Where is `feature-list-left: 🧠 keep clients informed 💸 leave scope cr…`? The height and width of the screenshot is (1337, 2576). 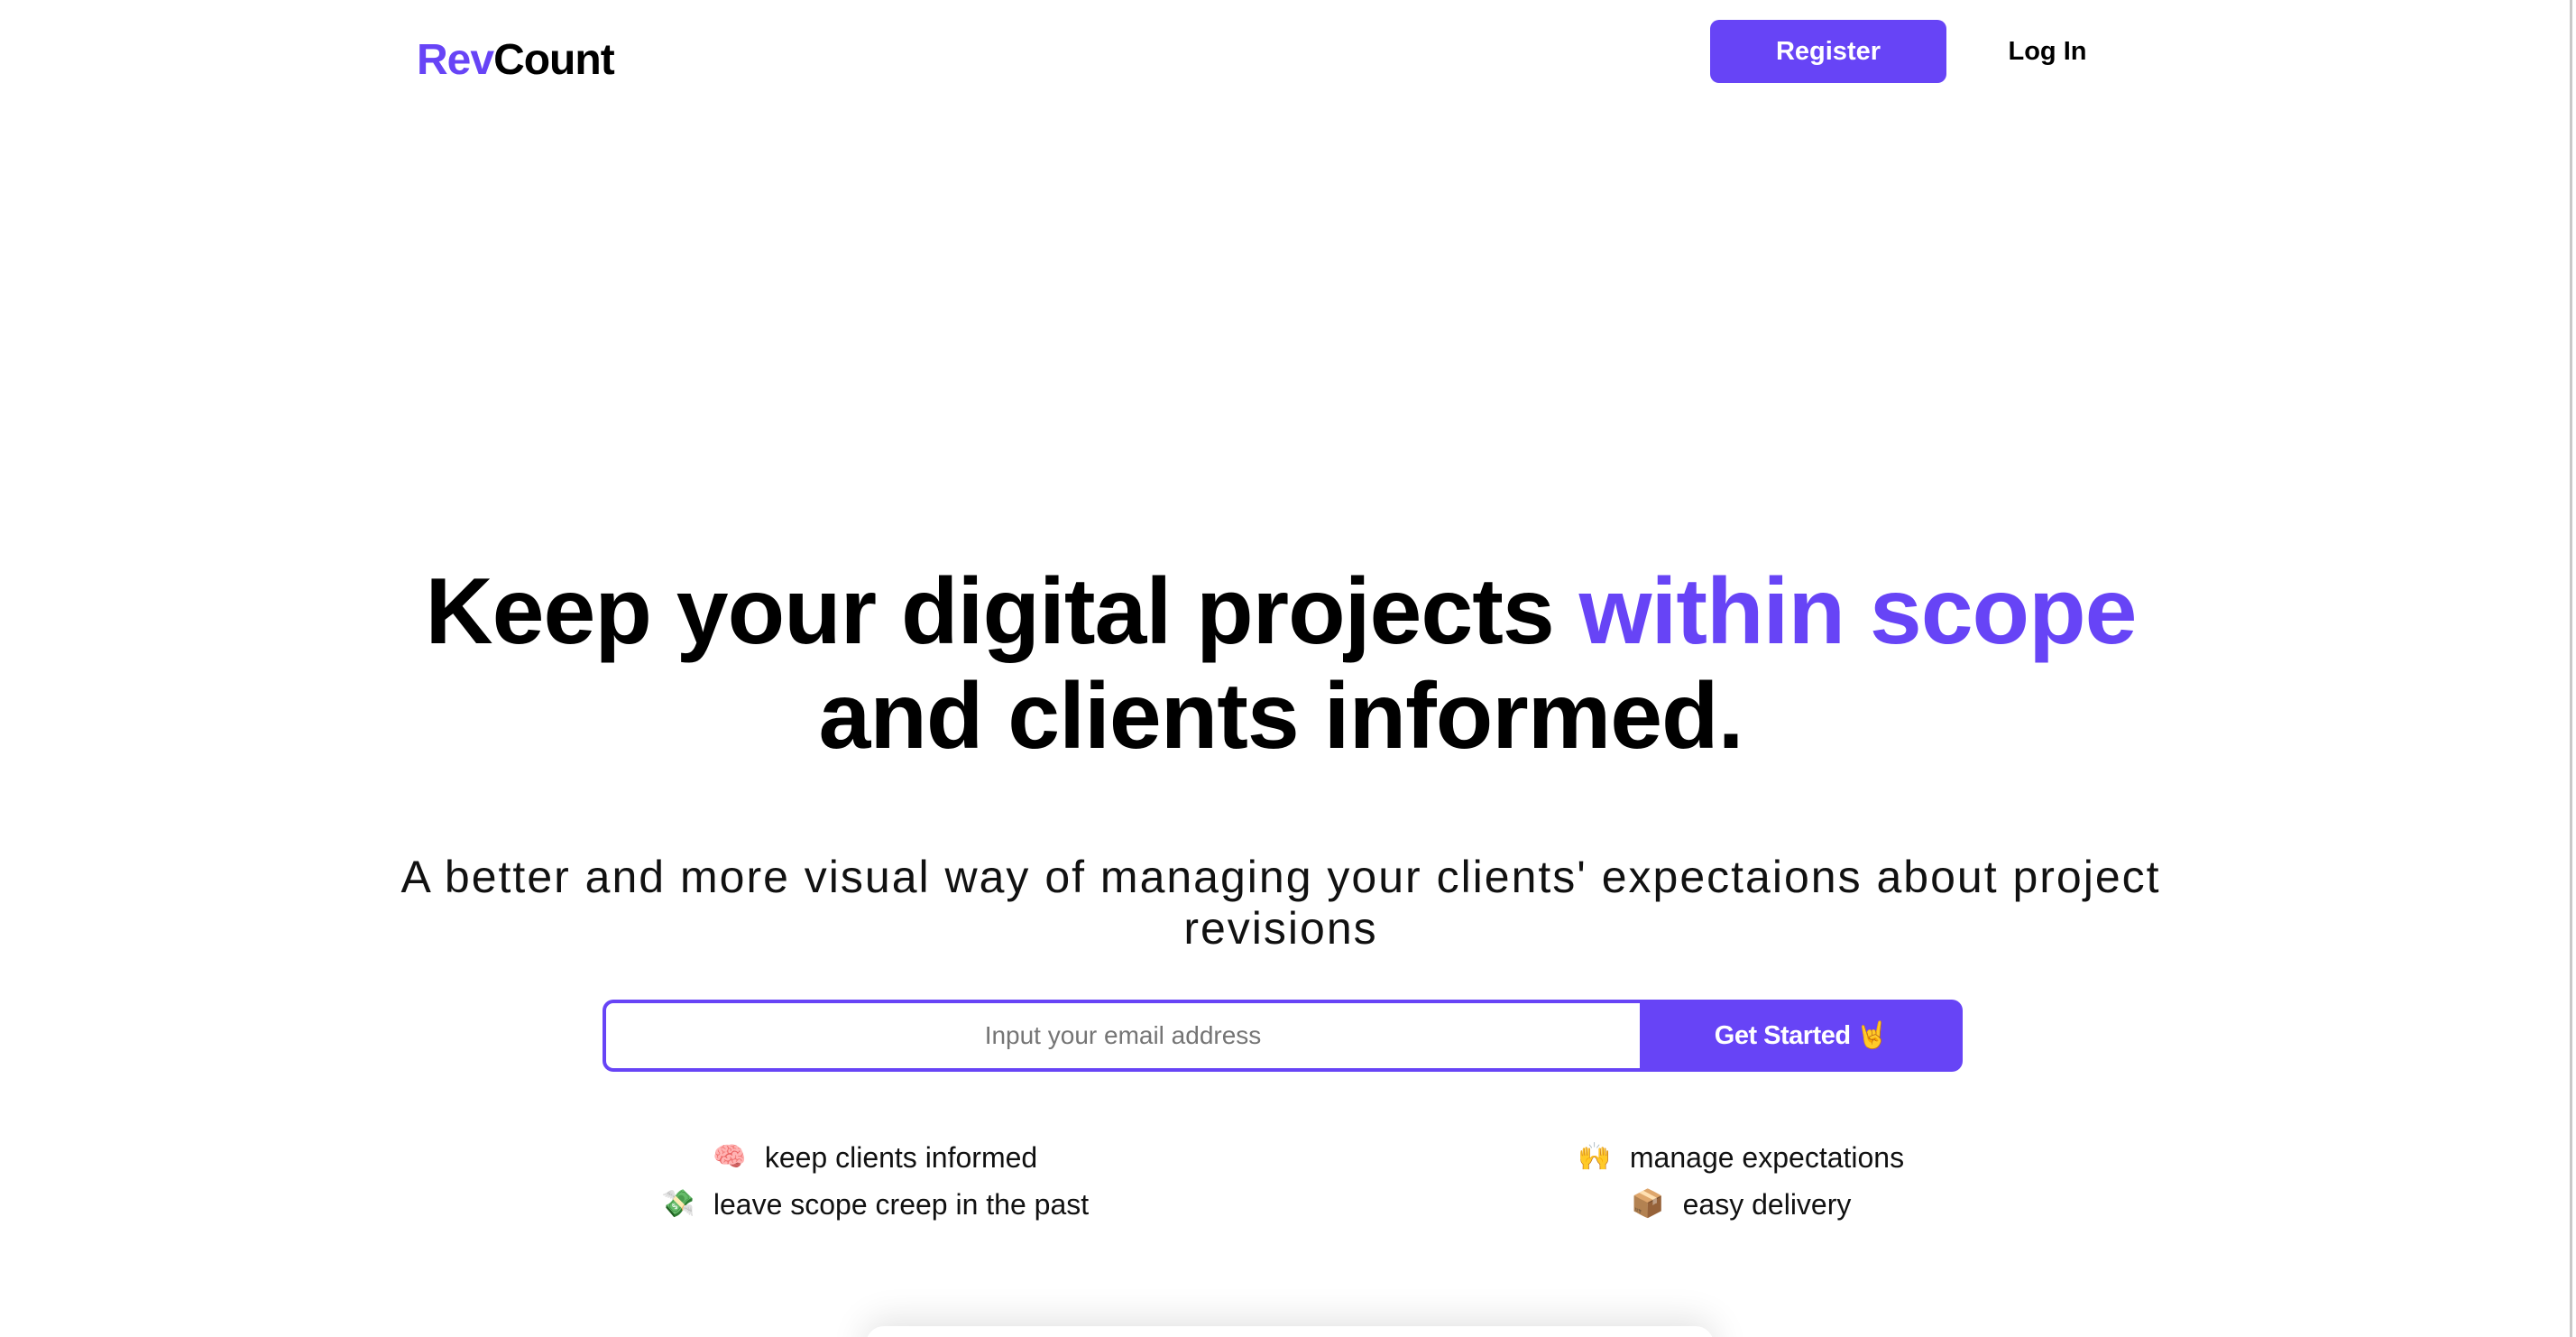 feature-list-left: 🧠 keep clients informed 💸 leave scope cr… is located at coordinates (875, 1181).